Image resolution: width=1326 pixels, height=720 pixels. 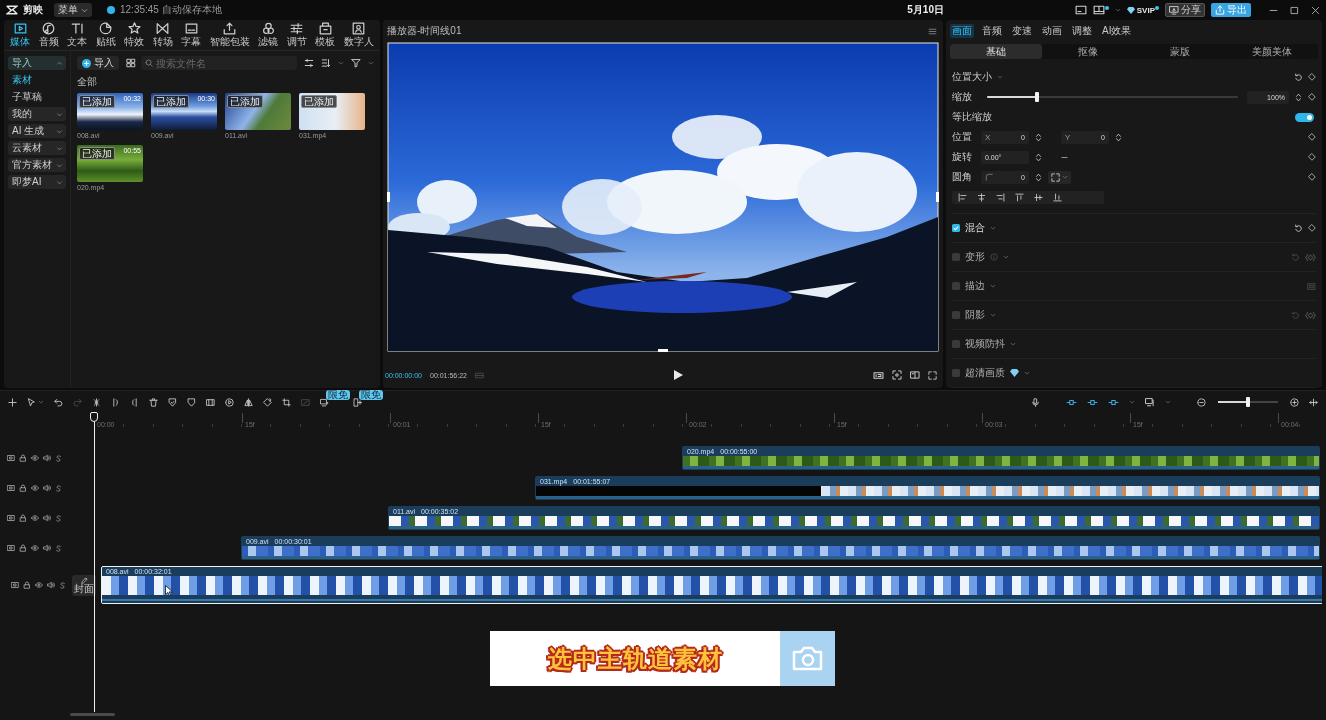 What do you see at coordinates (309, 63) in the screenshot?
I see `sort-icon` at bounding box center [309, 63].